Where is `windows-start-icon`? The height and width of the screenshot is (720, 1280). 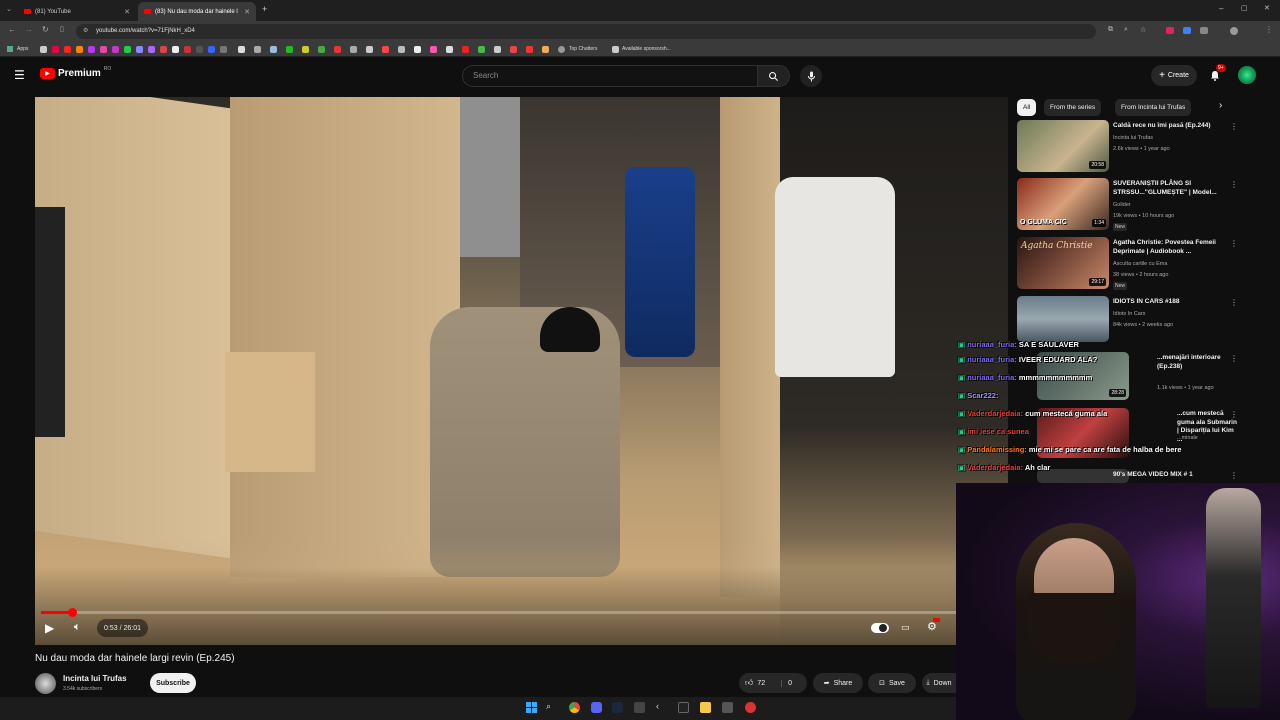 windows-start-icon is located at coordinates (531, 707).